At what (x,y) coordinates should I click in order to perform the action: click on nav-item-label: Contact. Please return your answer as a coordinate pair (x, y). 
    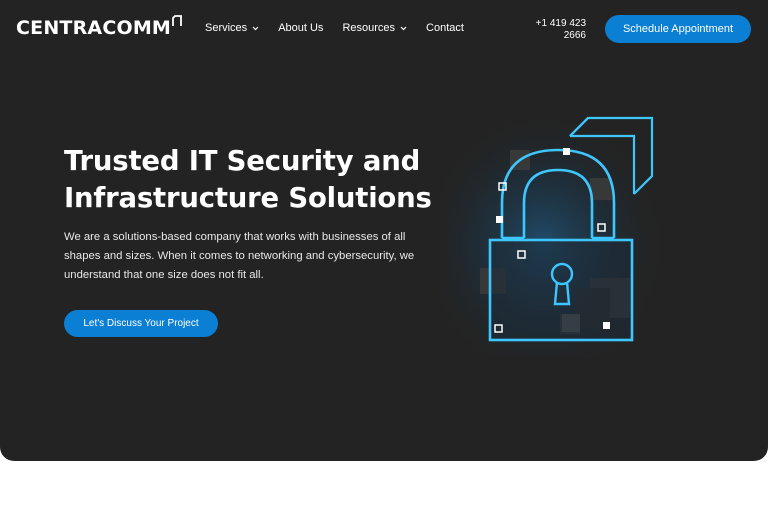
    Looking at the image, I should click on (445, 28).